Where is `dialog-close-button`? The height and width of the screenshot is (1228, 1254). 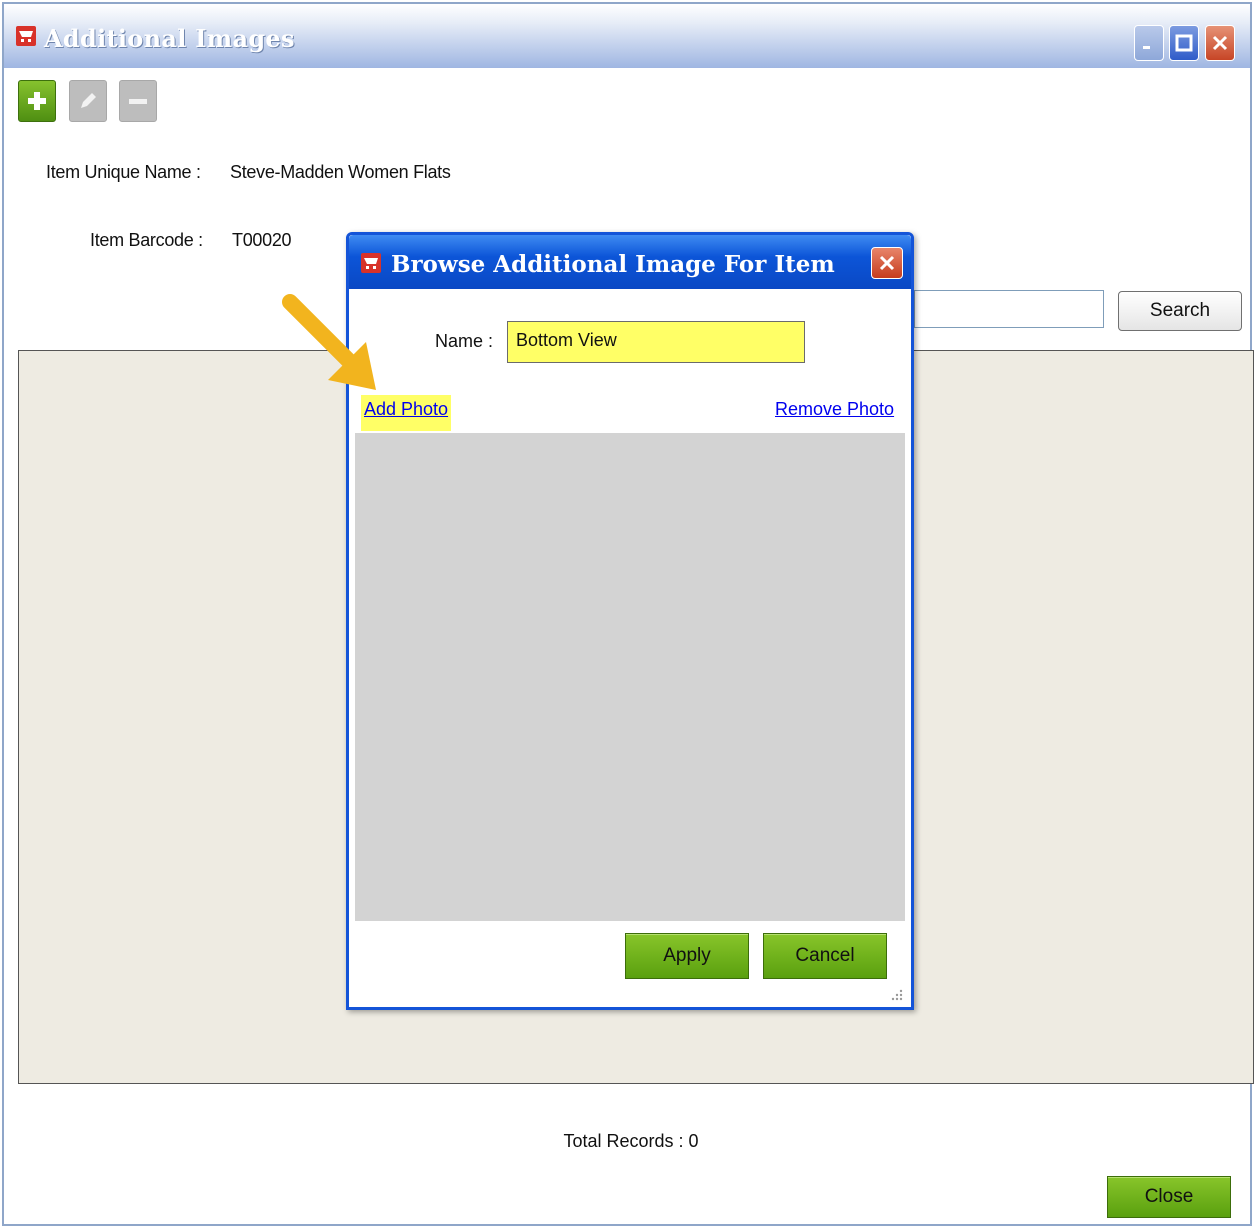
dialog-close-button is located at coordinates (887, 263).